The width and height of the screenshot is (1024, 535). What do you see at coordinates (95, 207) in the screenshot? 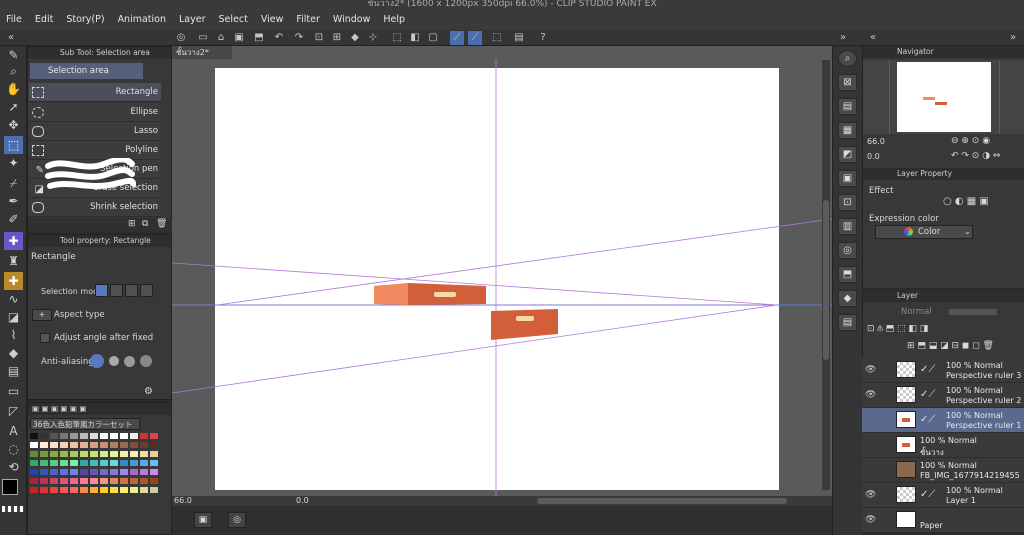
I see `subtool-shrink-selection: Shrink selection` at bounding box center [95, 207].